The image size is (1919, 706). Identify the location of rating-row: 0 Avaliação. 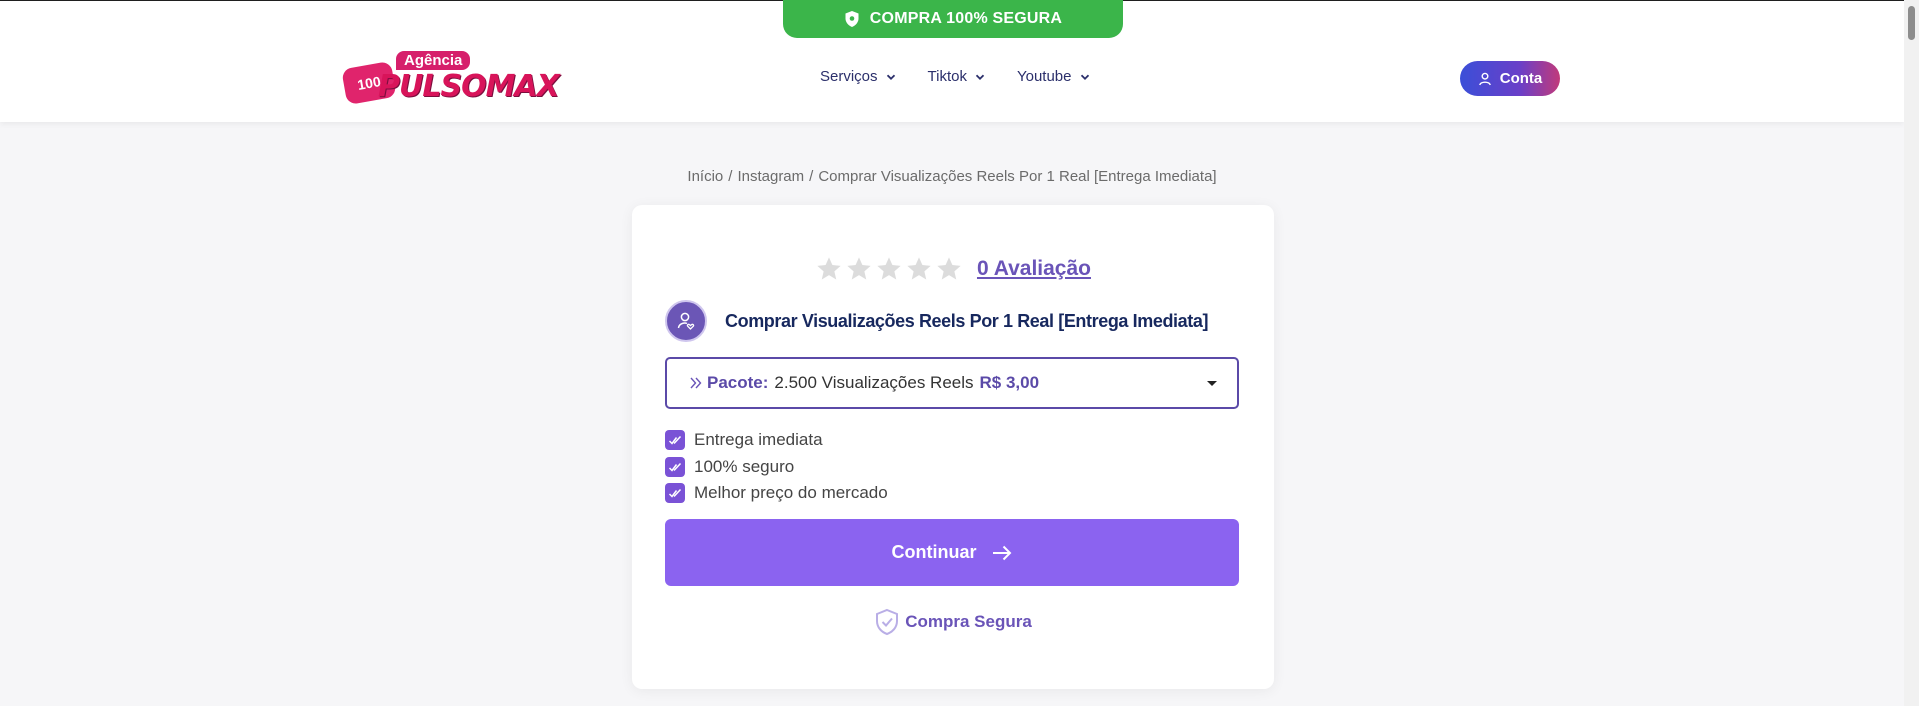
(953, 269).